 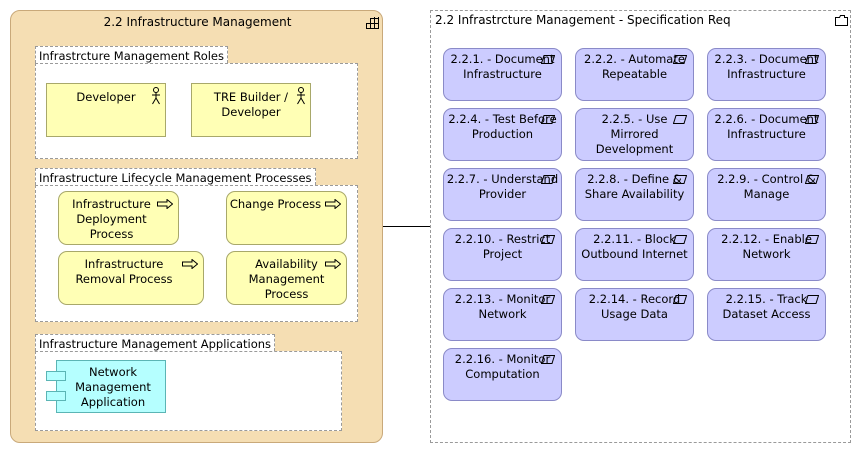 What do you see at coordinates (502, 306) in the screenshot?
I see `requirement-label: 2.2.13. - Monitor Network` at bounding box center [502, 306].